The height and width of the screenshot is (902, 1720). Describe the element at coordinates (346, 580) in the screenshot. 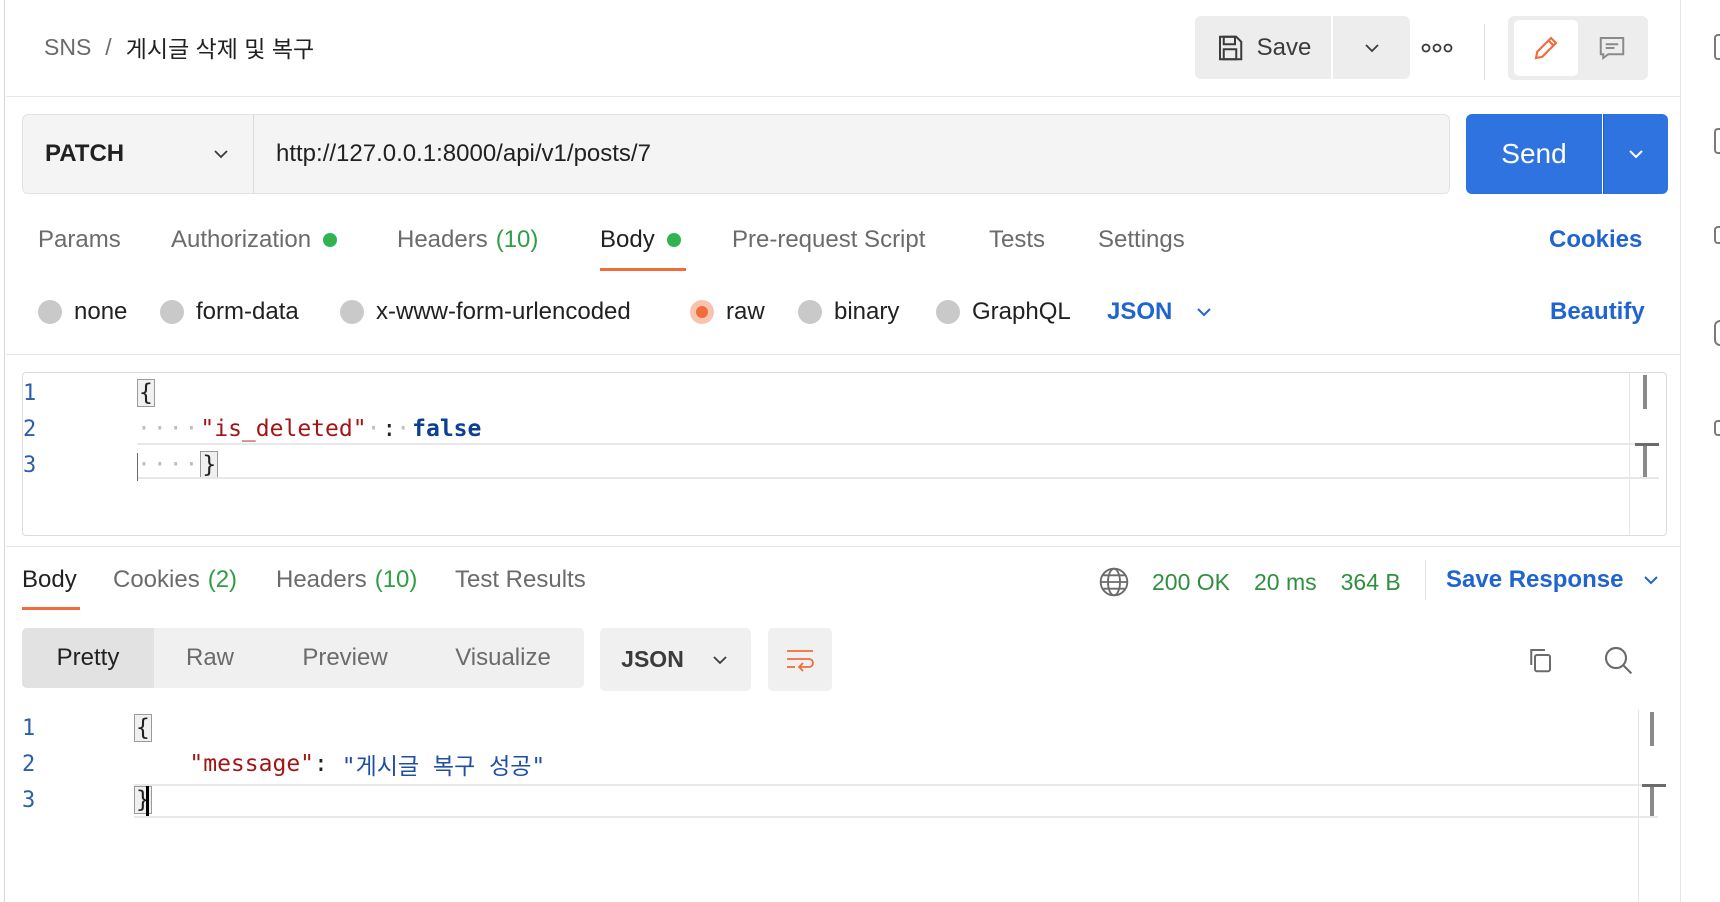

I see `response-tab-headers: Headers (10)` at that location.